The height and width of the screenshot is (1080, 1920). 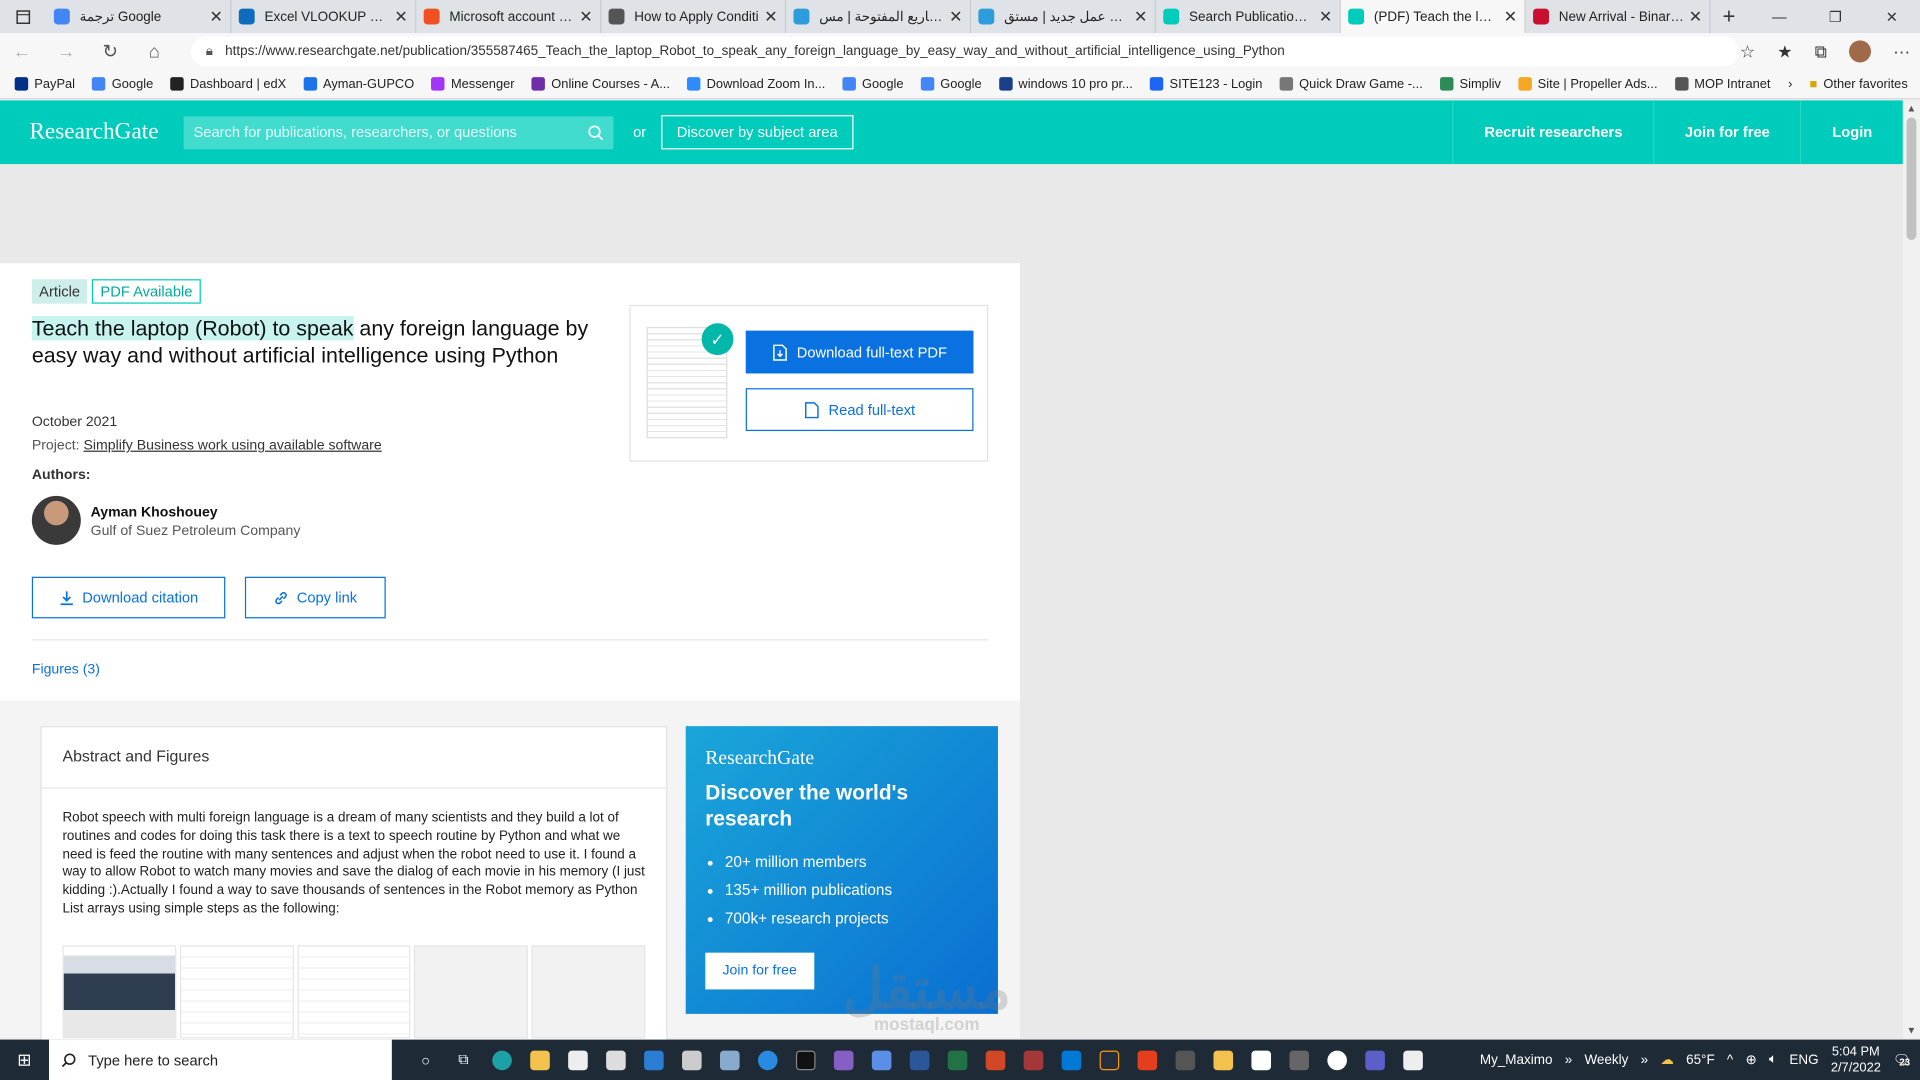 What do you see at coordinates (1912, 1030) in the screenshot?
I see `scroll-down-icon: ▼` at bounding box center [1912, 1030].